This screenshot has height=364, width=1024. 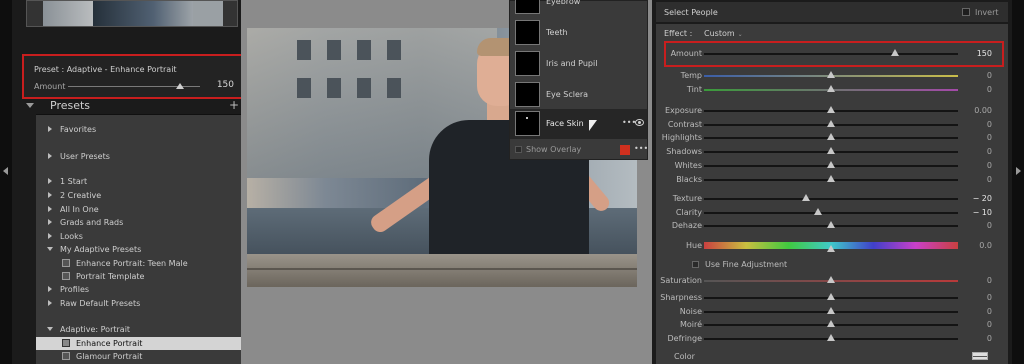 I want to click on photo-window, so click(x=364, y=50).